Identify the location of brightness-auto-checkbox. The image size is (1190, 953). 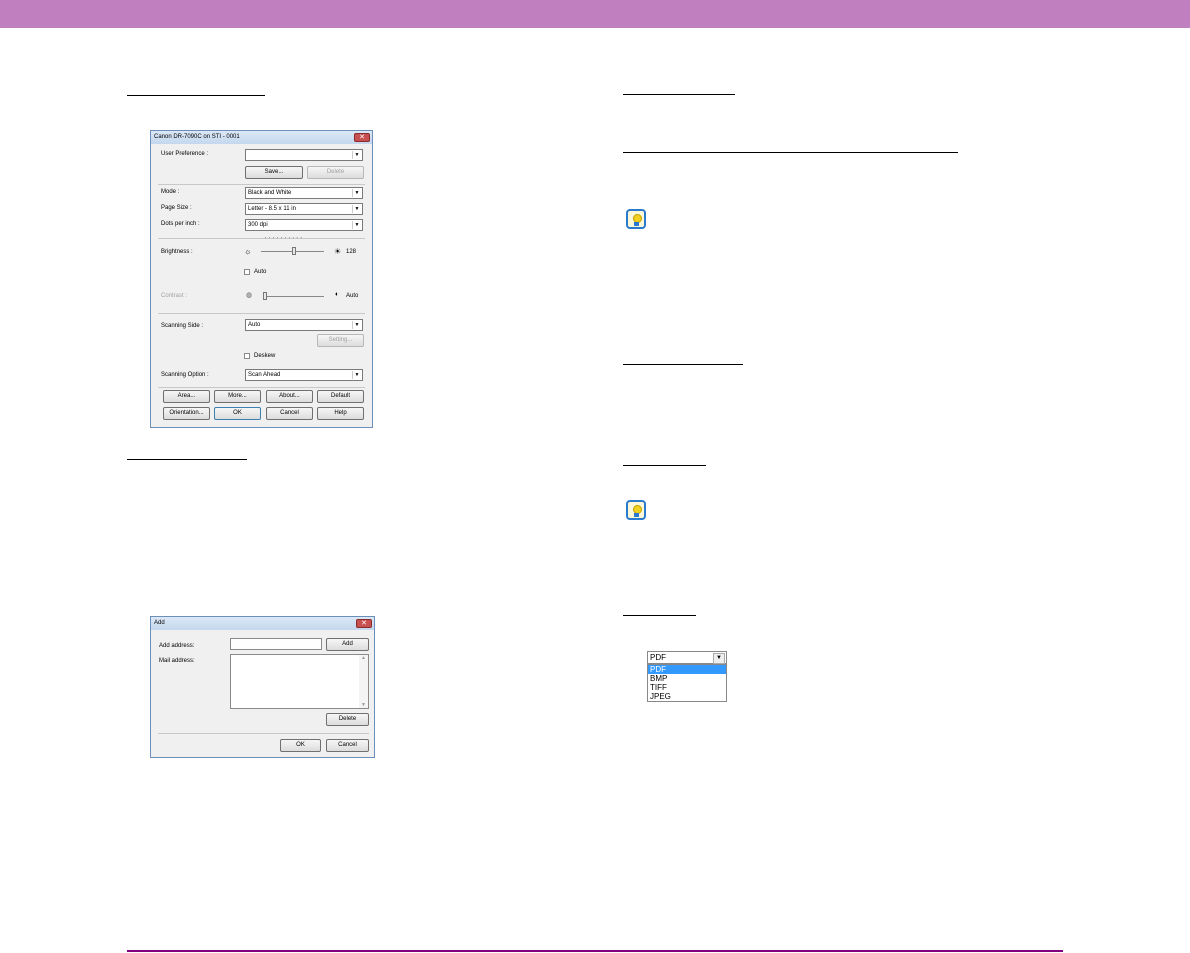
(247, 272).